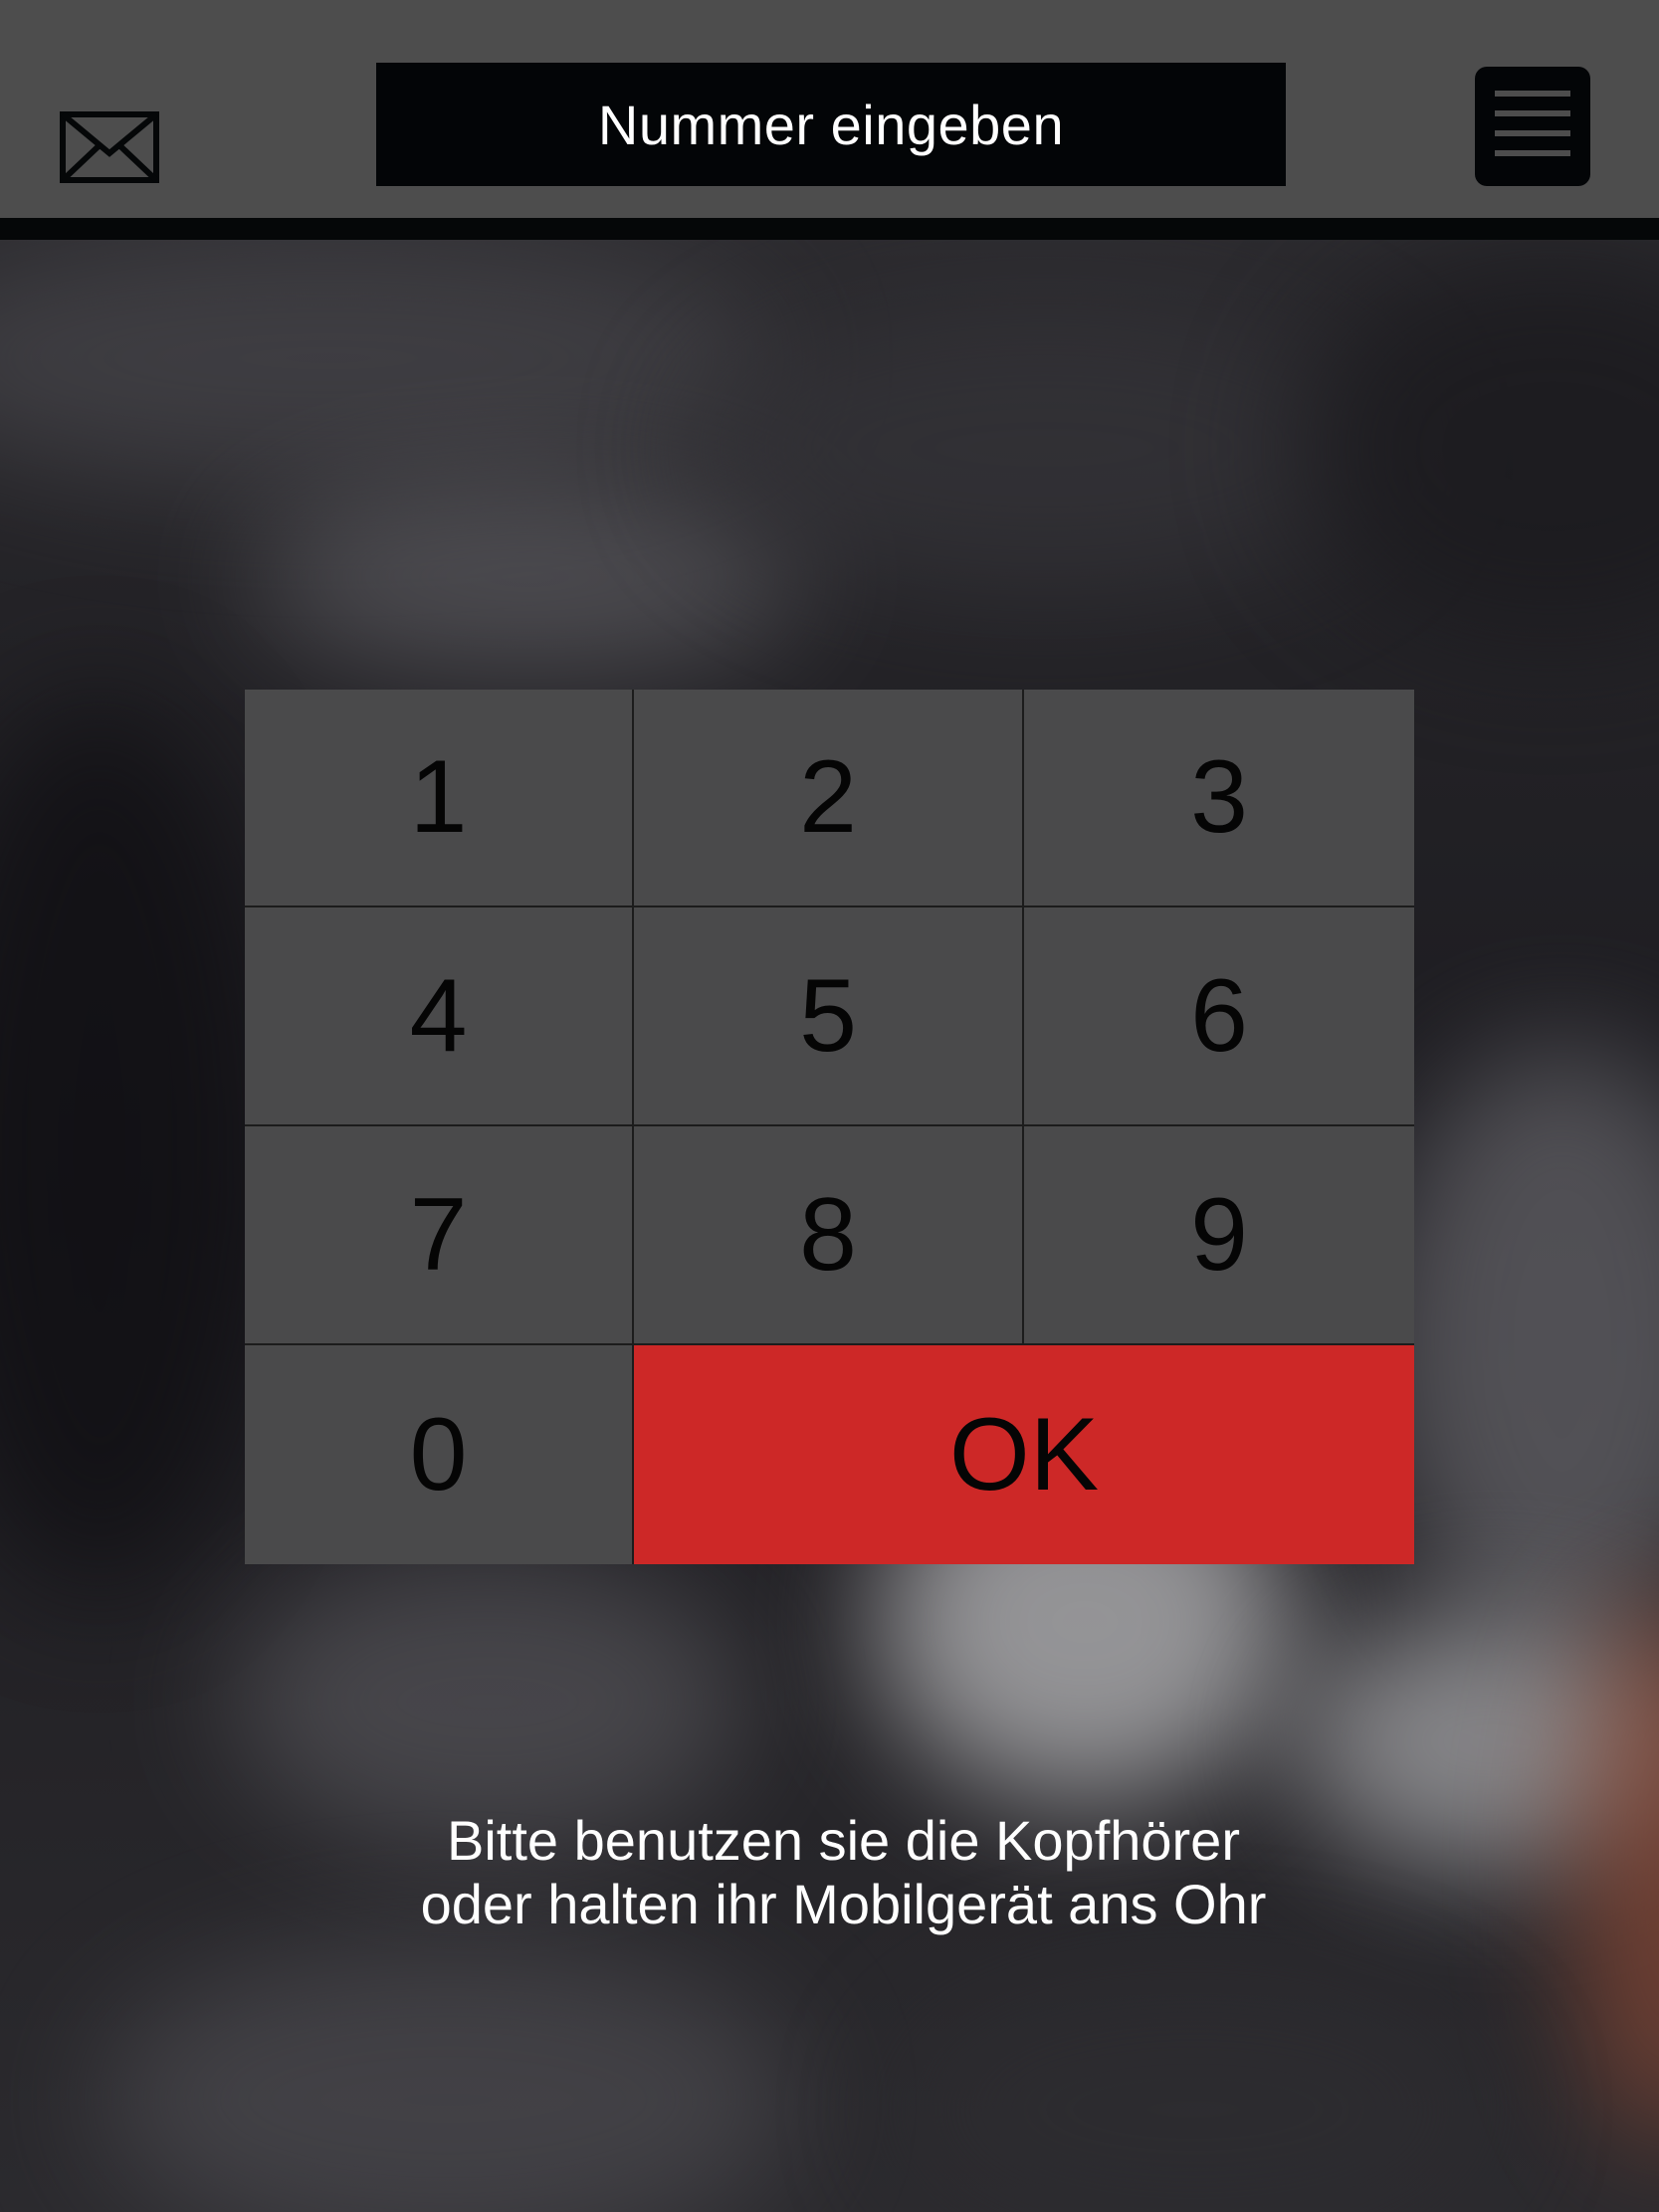  I want to click on key-2: 2, so click(829, 798).